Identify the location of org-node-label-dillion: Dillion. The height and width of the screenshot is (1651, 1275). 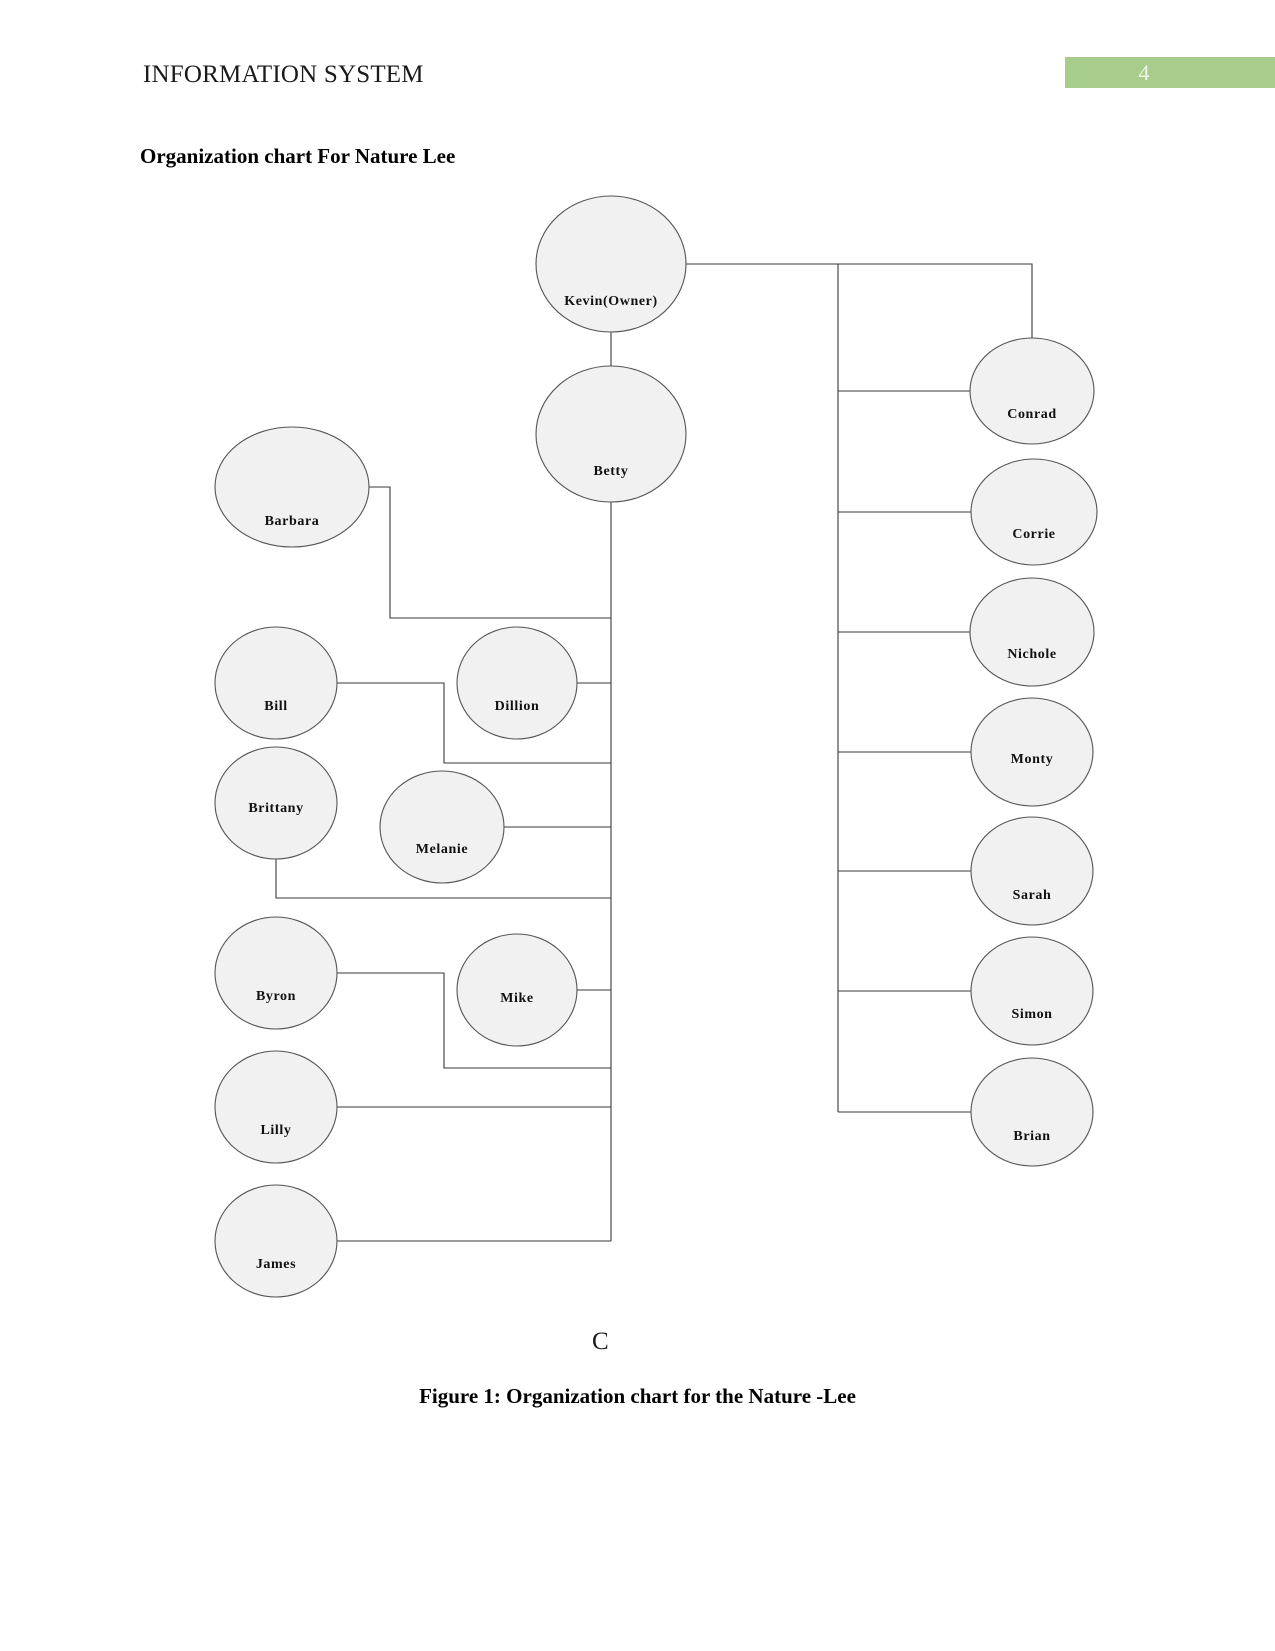
(517, 706).